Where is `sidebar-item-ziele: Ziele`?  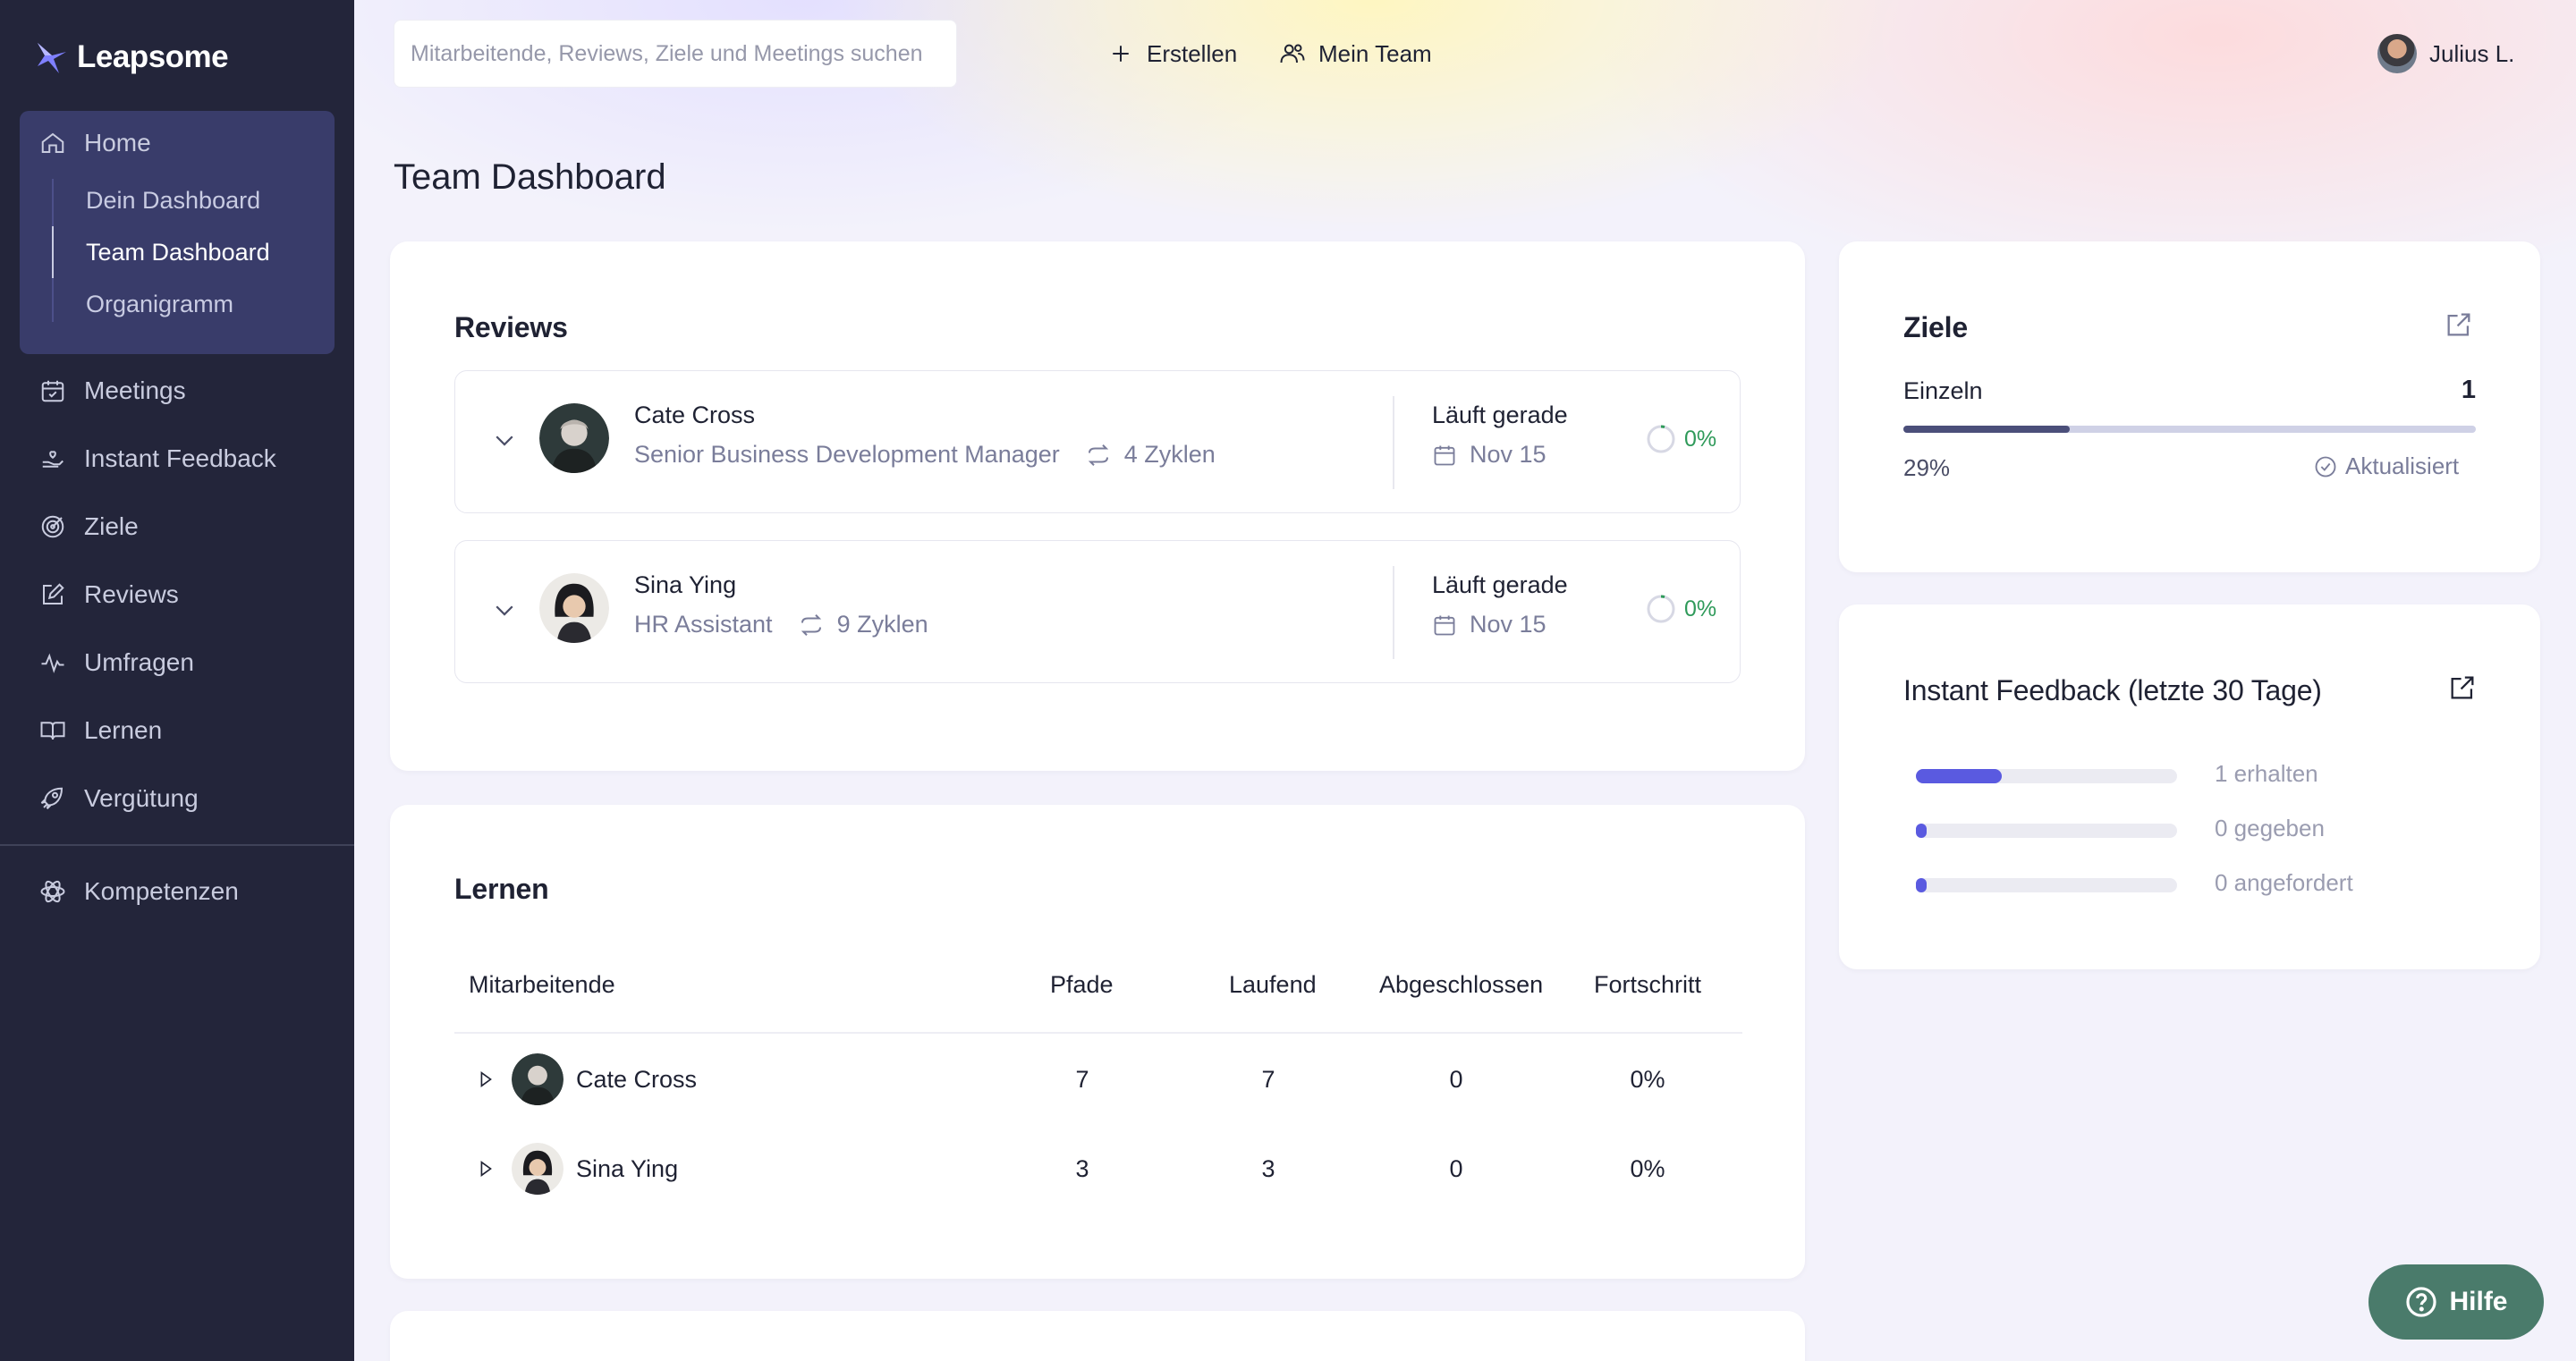
sidebar-item-ziele: Ziele is located at coordinates (187, 526).